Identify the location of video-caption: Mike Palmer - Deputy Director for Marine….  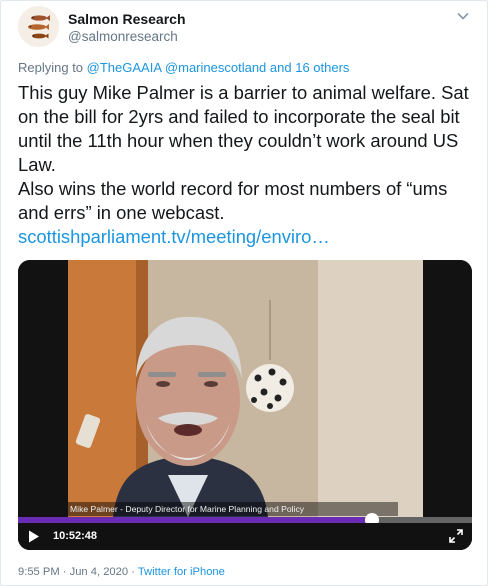
(187, 509).